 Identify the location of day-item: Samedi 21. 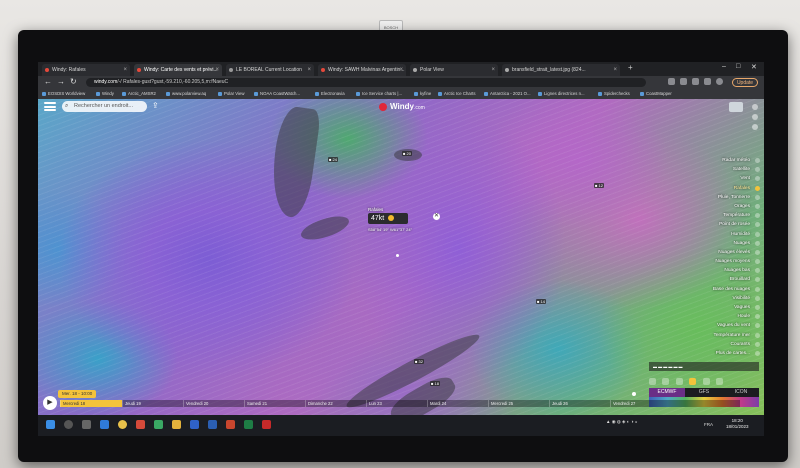
(274, 403).